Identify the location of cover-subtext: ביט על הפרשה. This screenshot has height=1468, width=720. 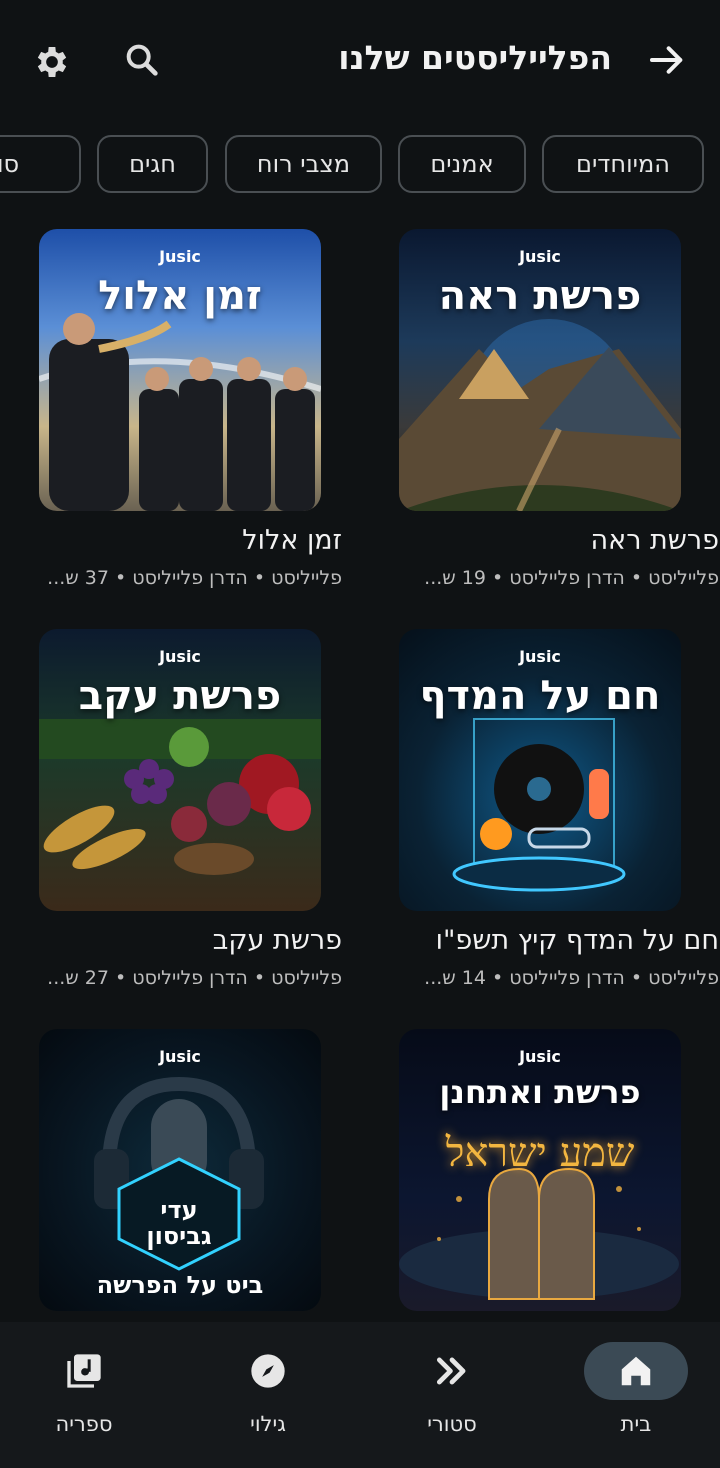
(180, 1285).